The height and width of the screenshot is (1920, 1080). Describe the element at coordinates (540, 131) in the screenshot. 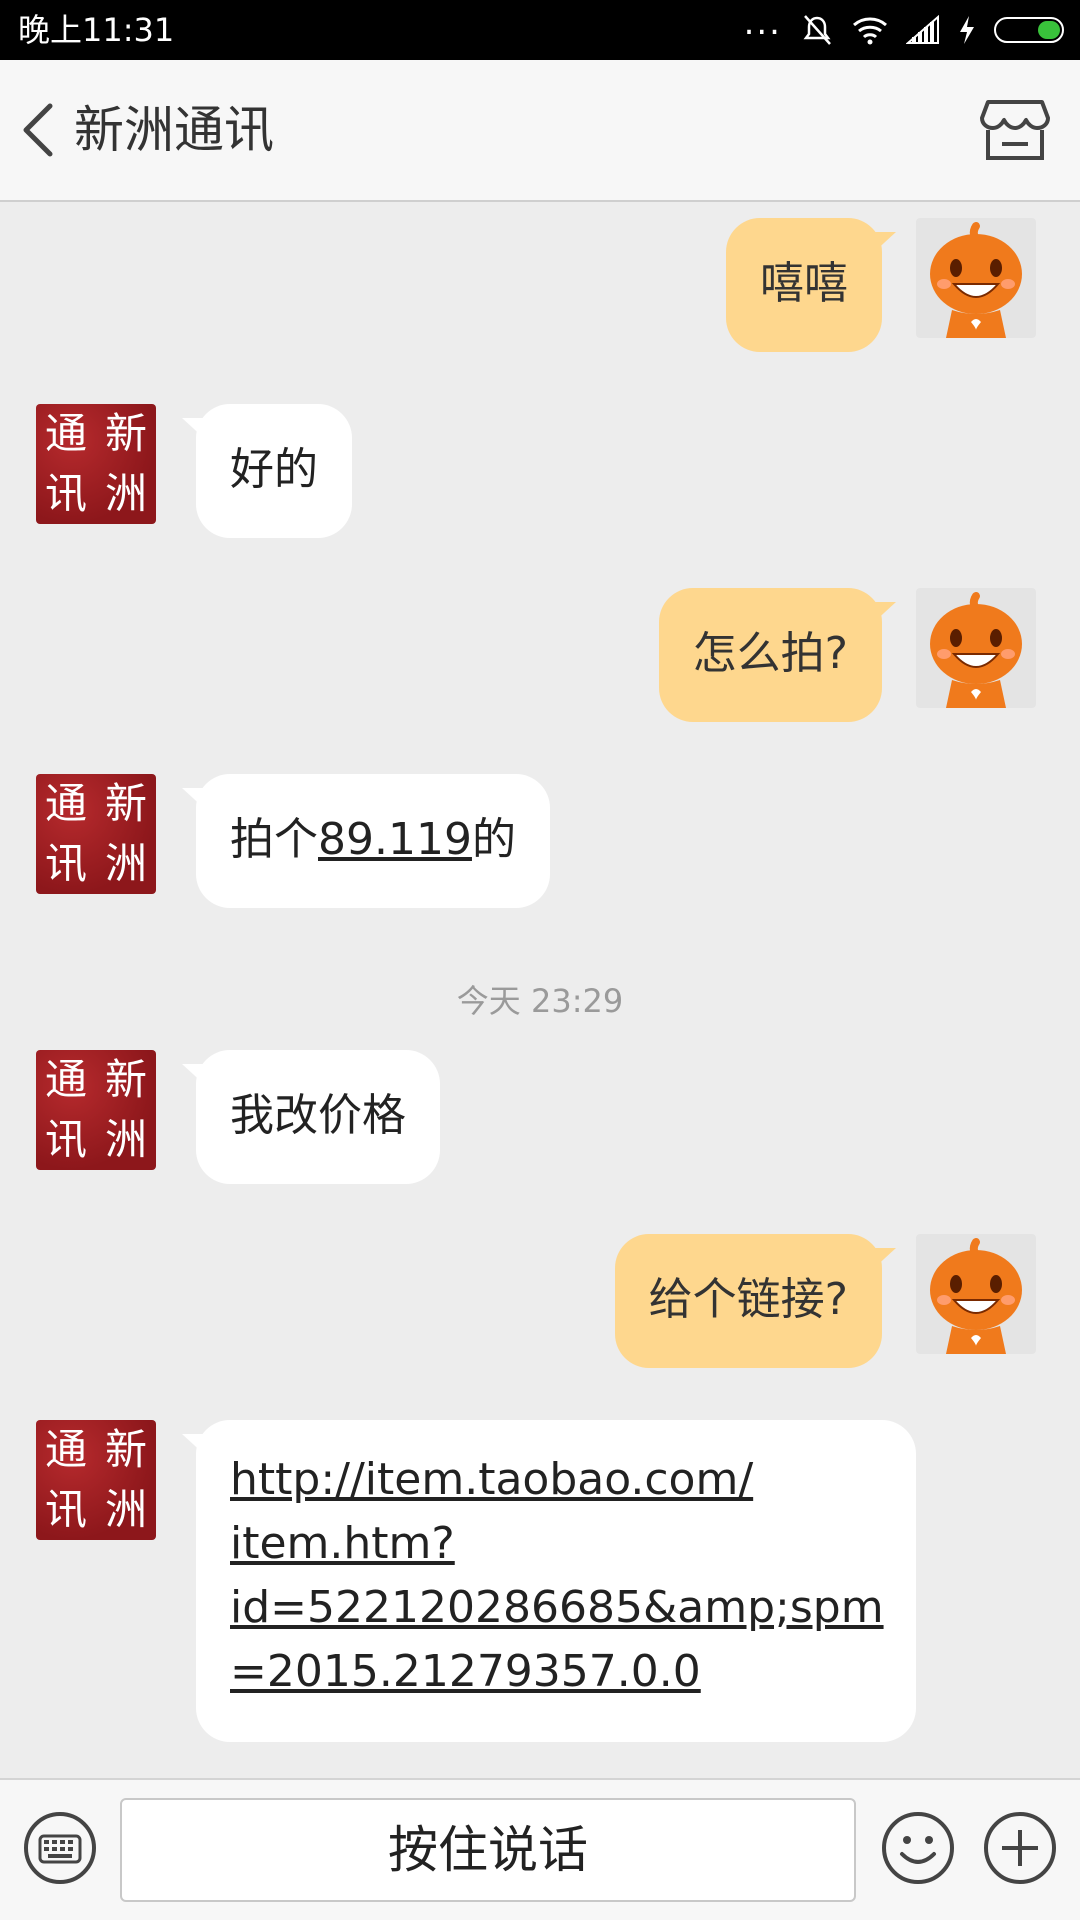

I see `chat-header: 新洲通讯` at that location.